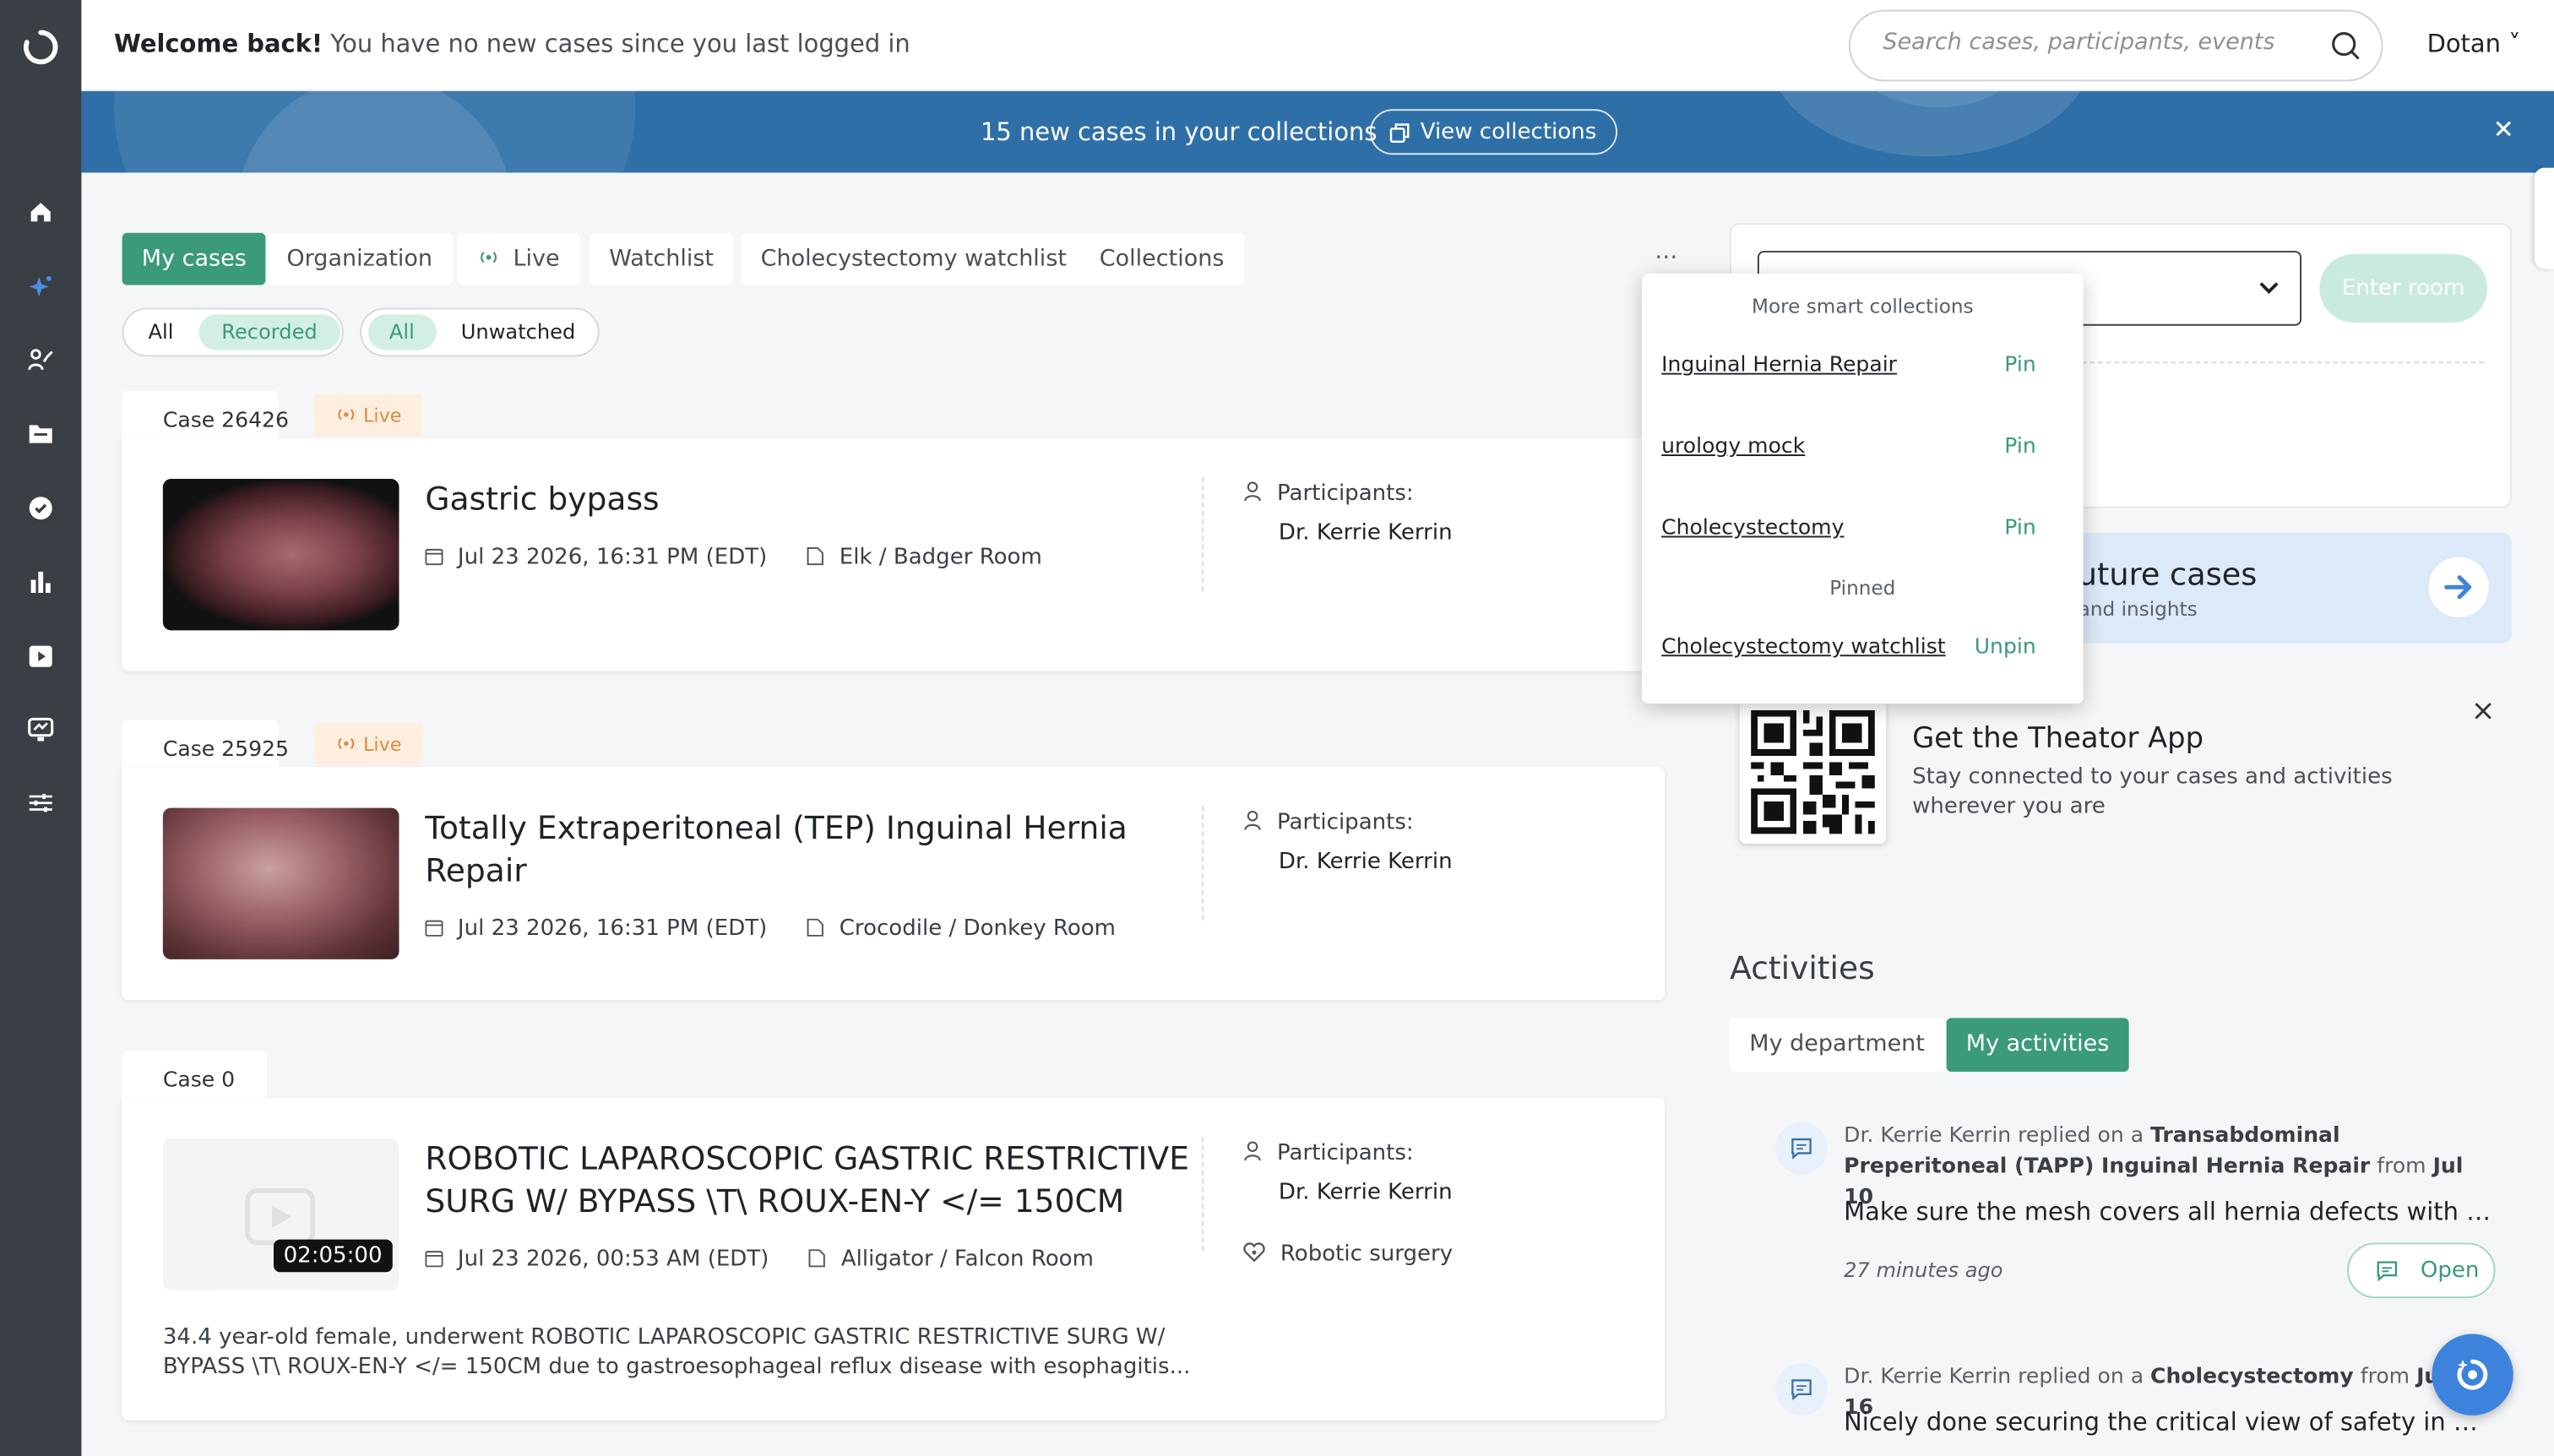 This screenshot has width=2554, height=1456. I want to click on watched-toggle: All Unwatched, so click(480, 332).